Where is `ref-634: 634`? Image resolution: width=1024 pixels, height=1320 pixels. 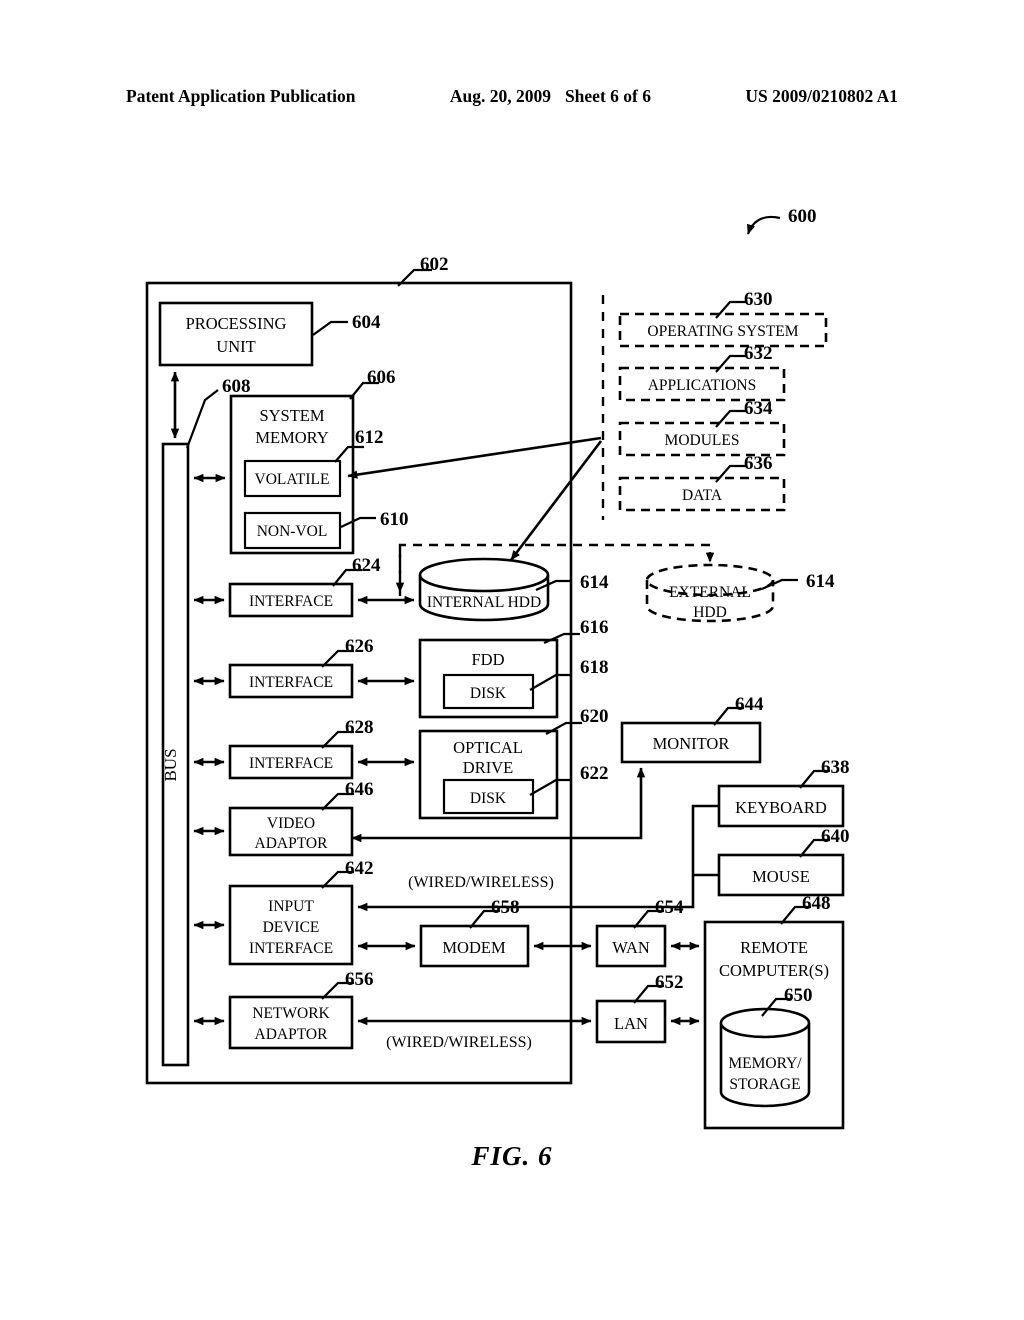
ref-634: 634 is located at coordinates (758, 408).